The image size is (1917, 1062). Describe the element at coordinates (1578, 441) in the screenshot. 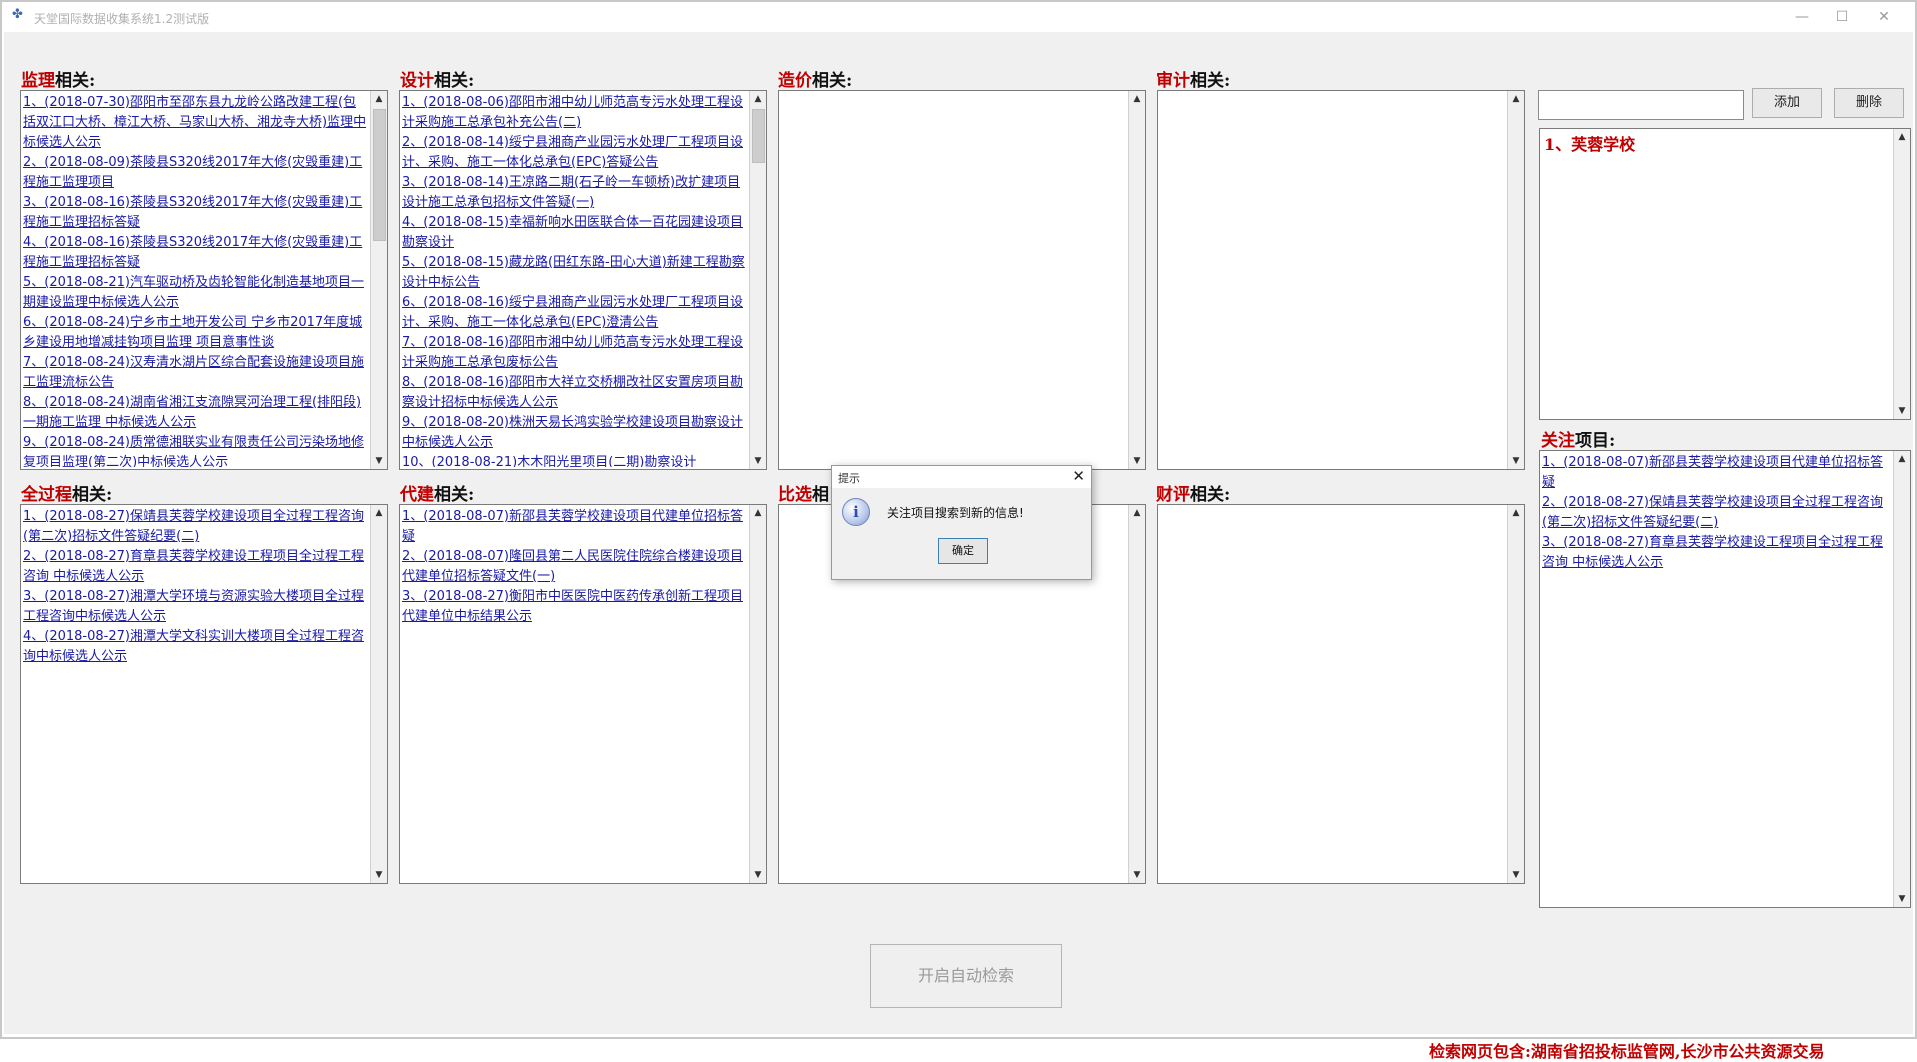

I see `focus-projects-label: 关注项目:` at that location.